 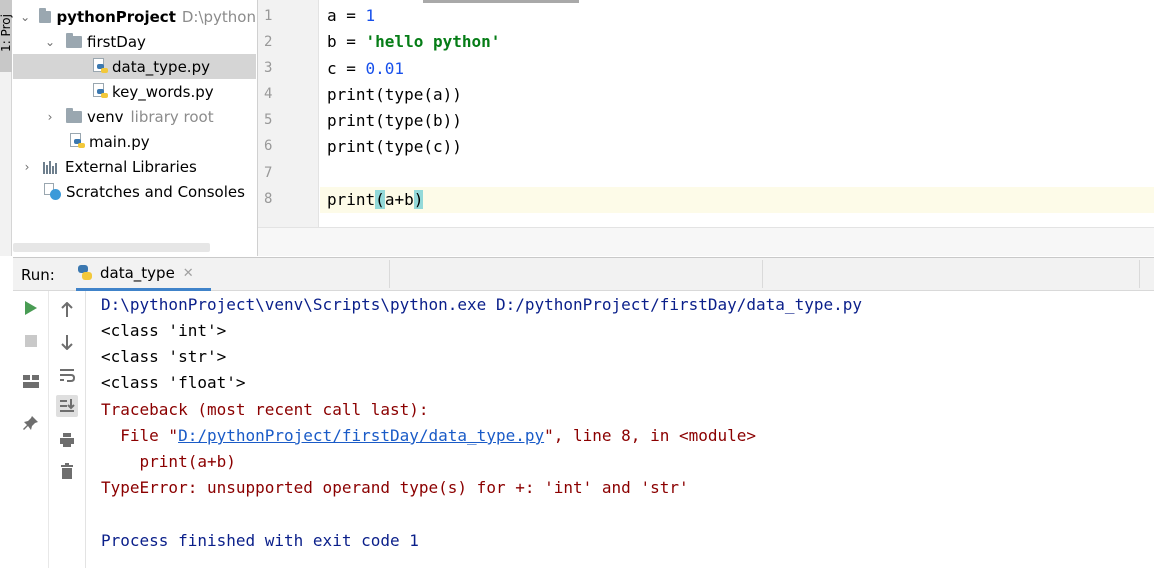 I want to click on tree-root-path: D:\python, so click(x=218, y=16).